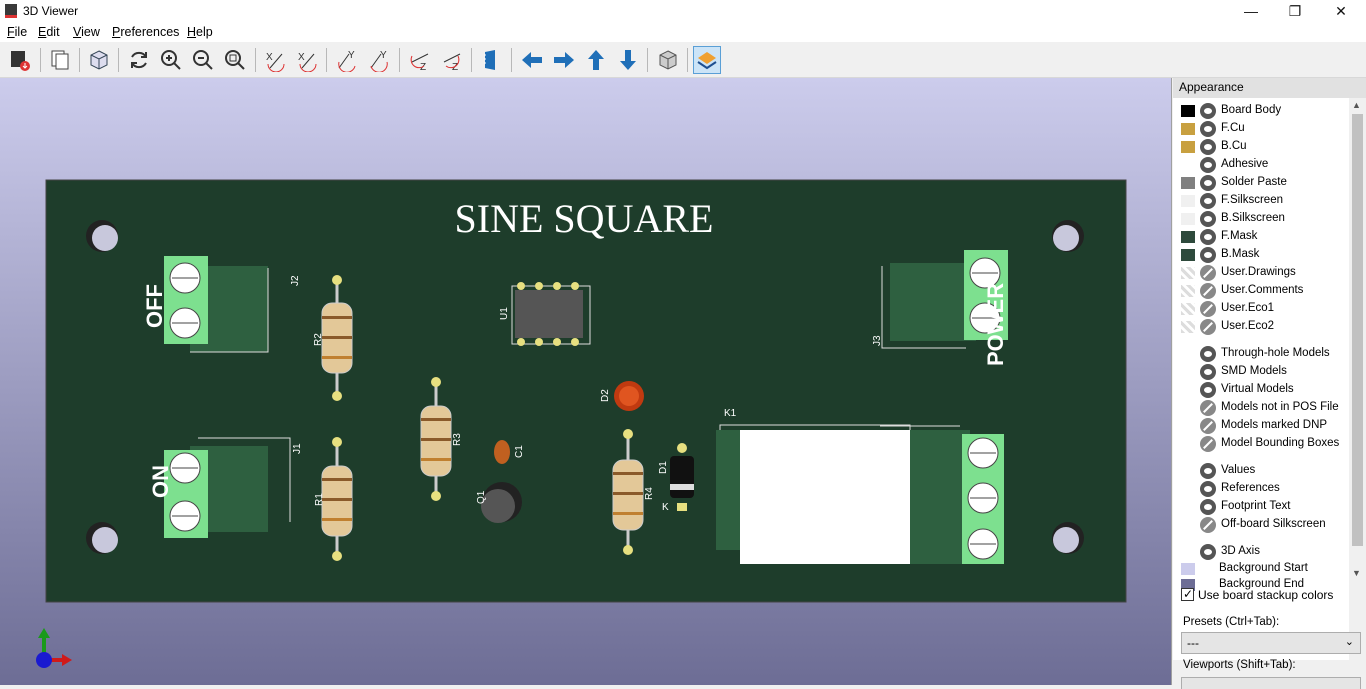  Describe the element at coordinates (1261, 552) in the screenshot. I see `row-3d-axis: 3D Axis` at that location.